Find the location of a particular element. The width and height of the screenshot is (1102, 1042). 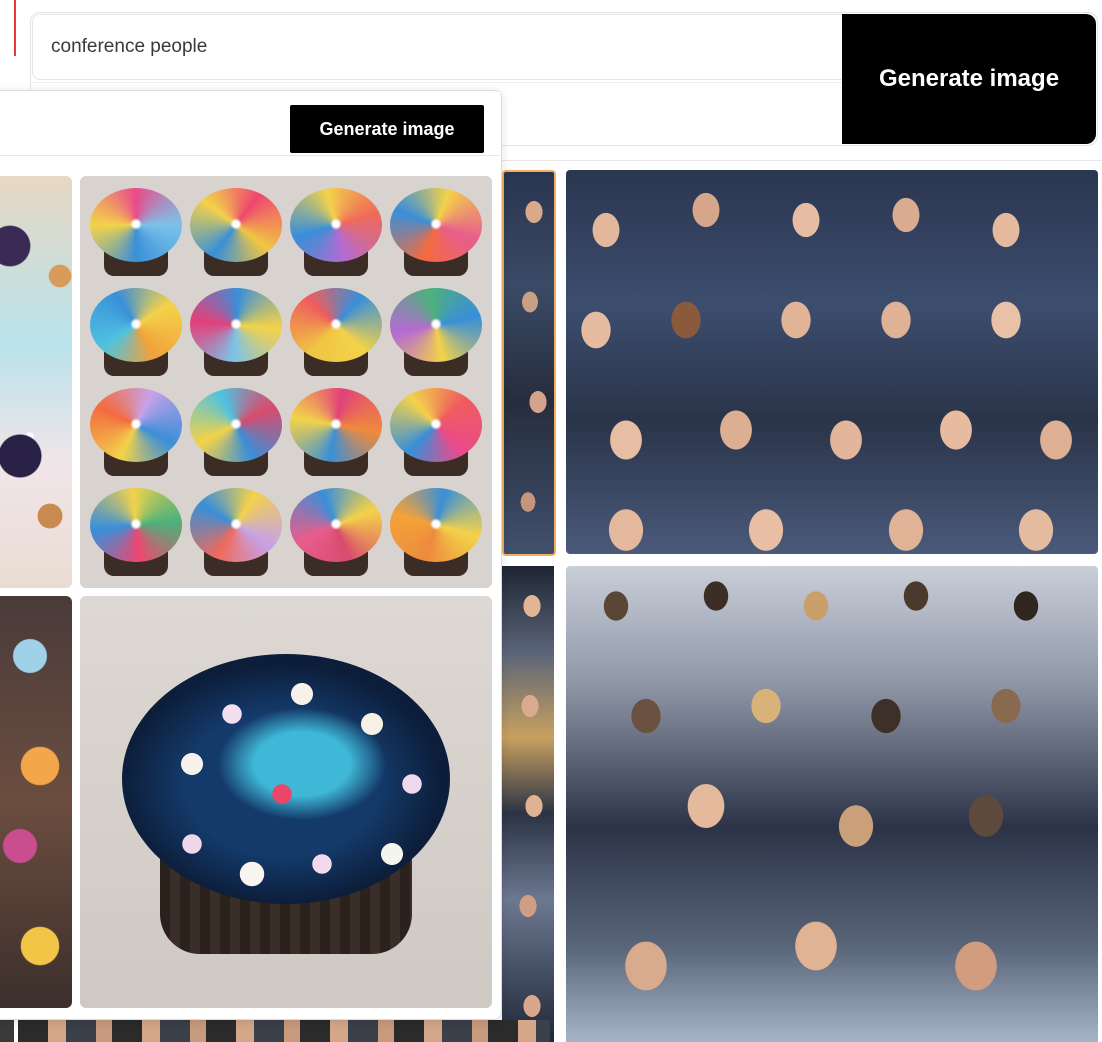

front-image-galaxy-cupcake-closeup is located at coordinates (286, 802).